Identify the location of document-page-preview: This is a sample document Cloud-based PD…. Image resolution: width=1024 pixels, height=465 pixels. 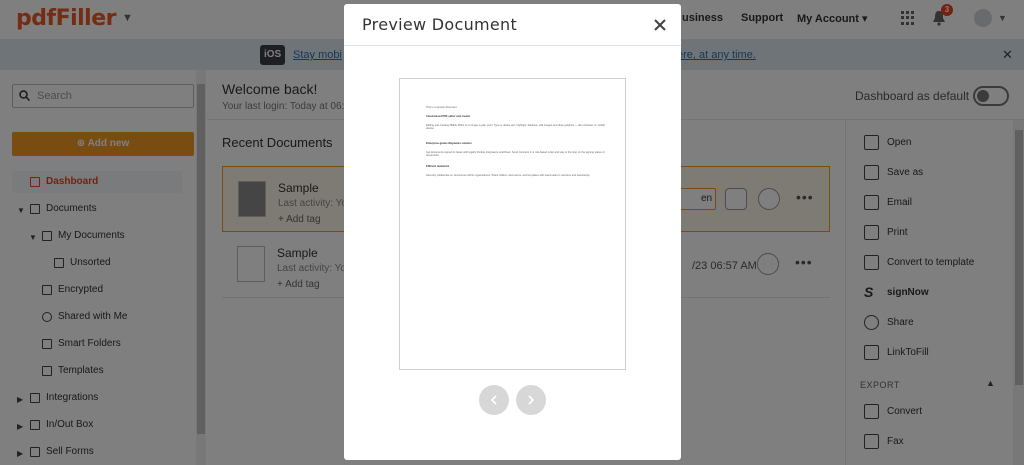
(512, 224).